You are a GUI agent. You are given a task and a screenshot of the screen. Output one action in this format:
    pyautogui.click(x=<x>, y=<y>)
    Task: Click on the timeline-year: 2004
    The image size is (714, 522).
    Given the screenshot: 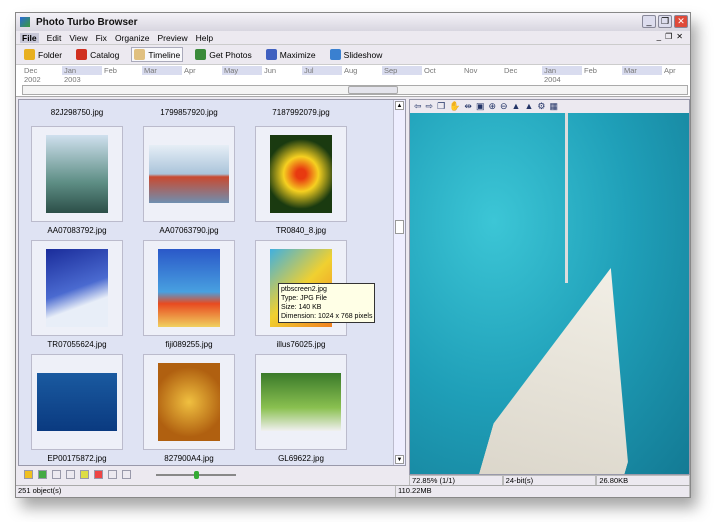 What is the action you would take?
    pyautogui.click(x=552, y=79)
    